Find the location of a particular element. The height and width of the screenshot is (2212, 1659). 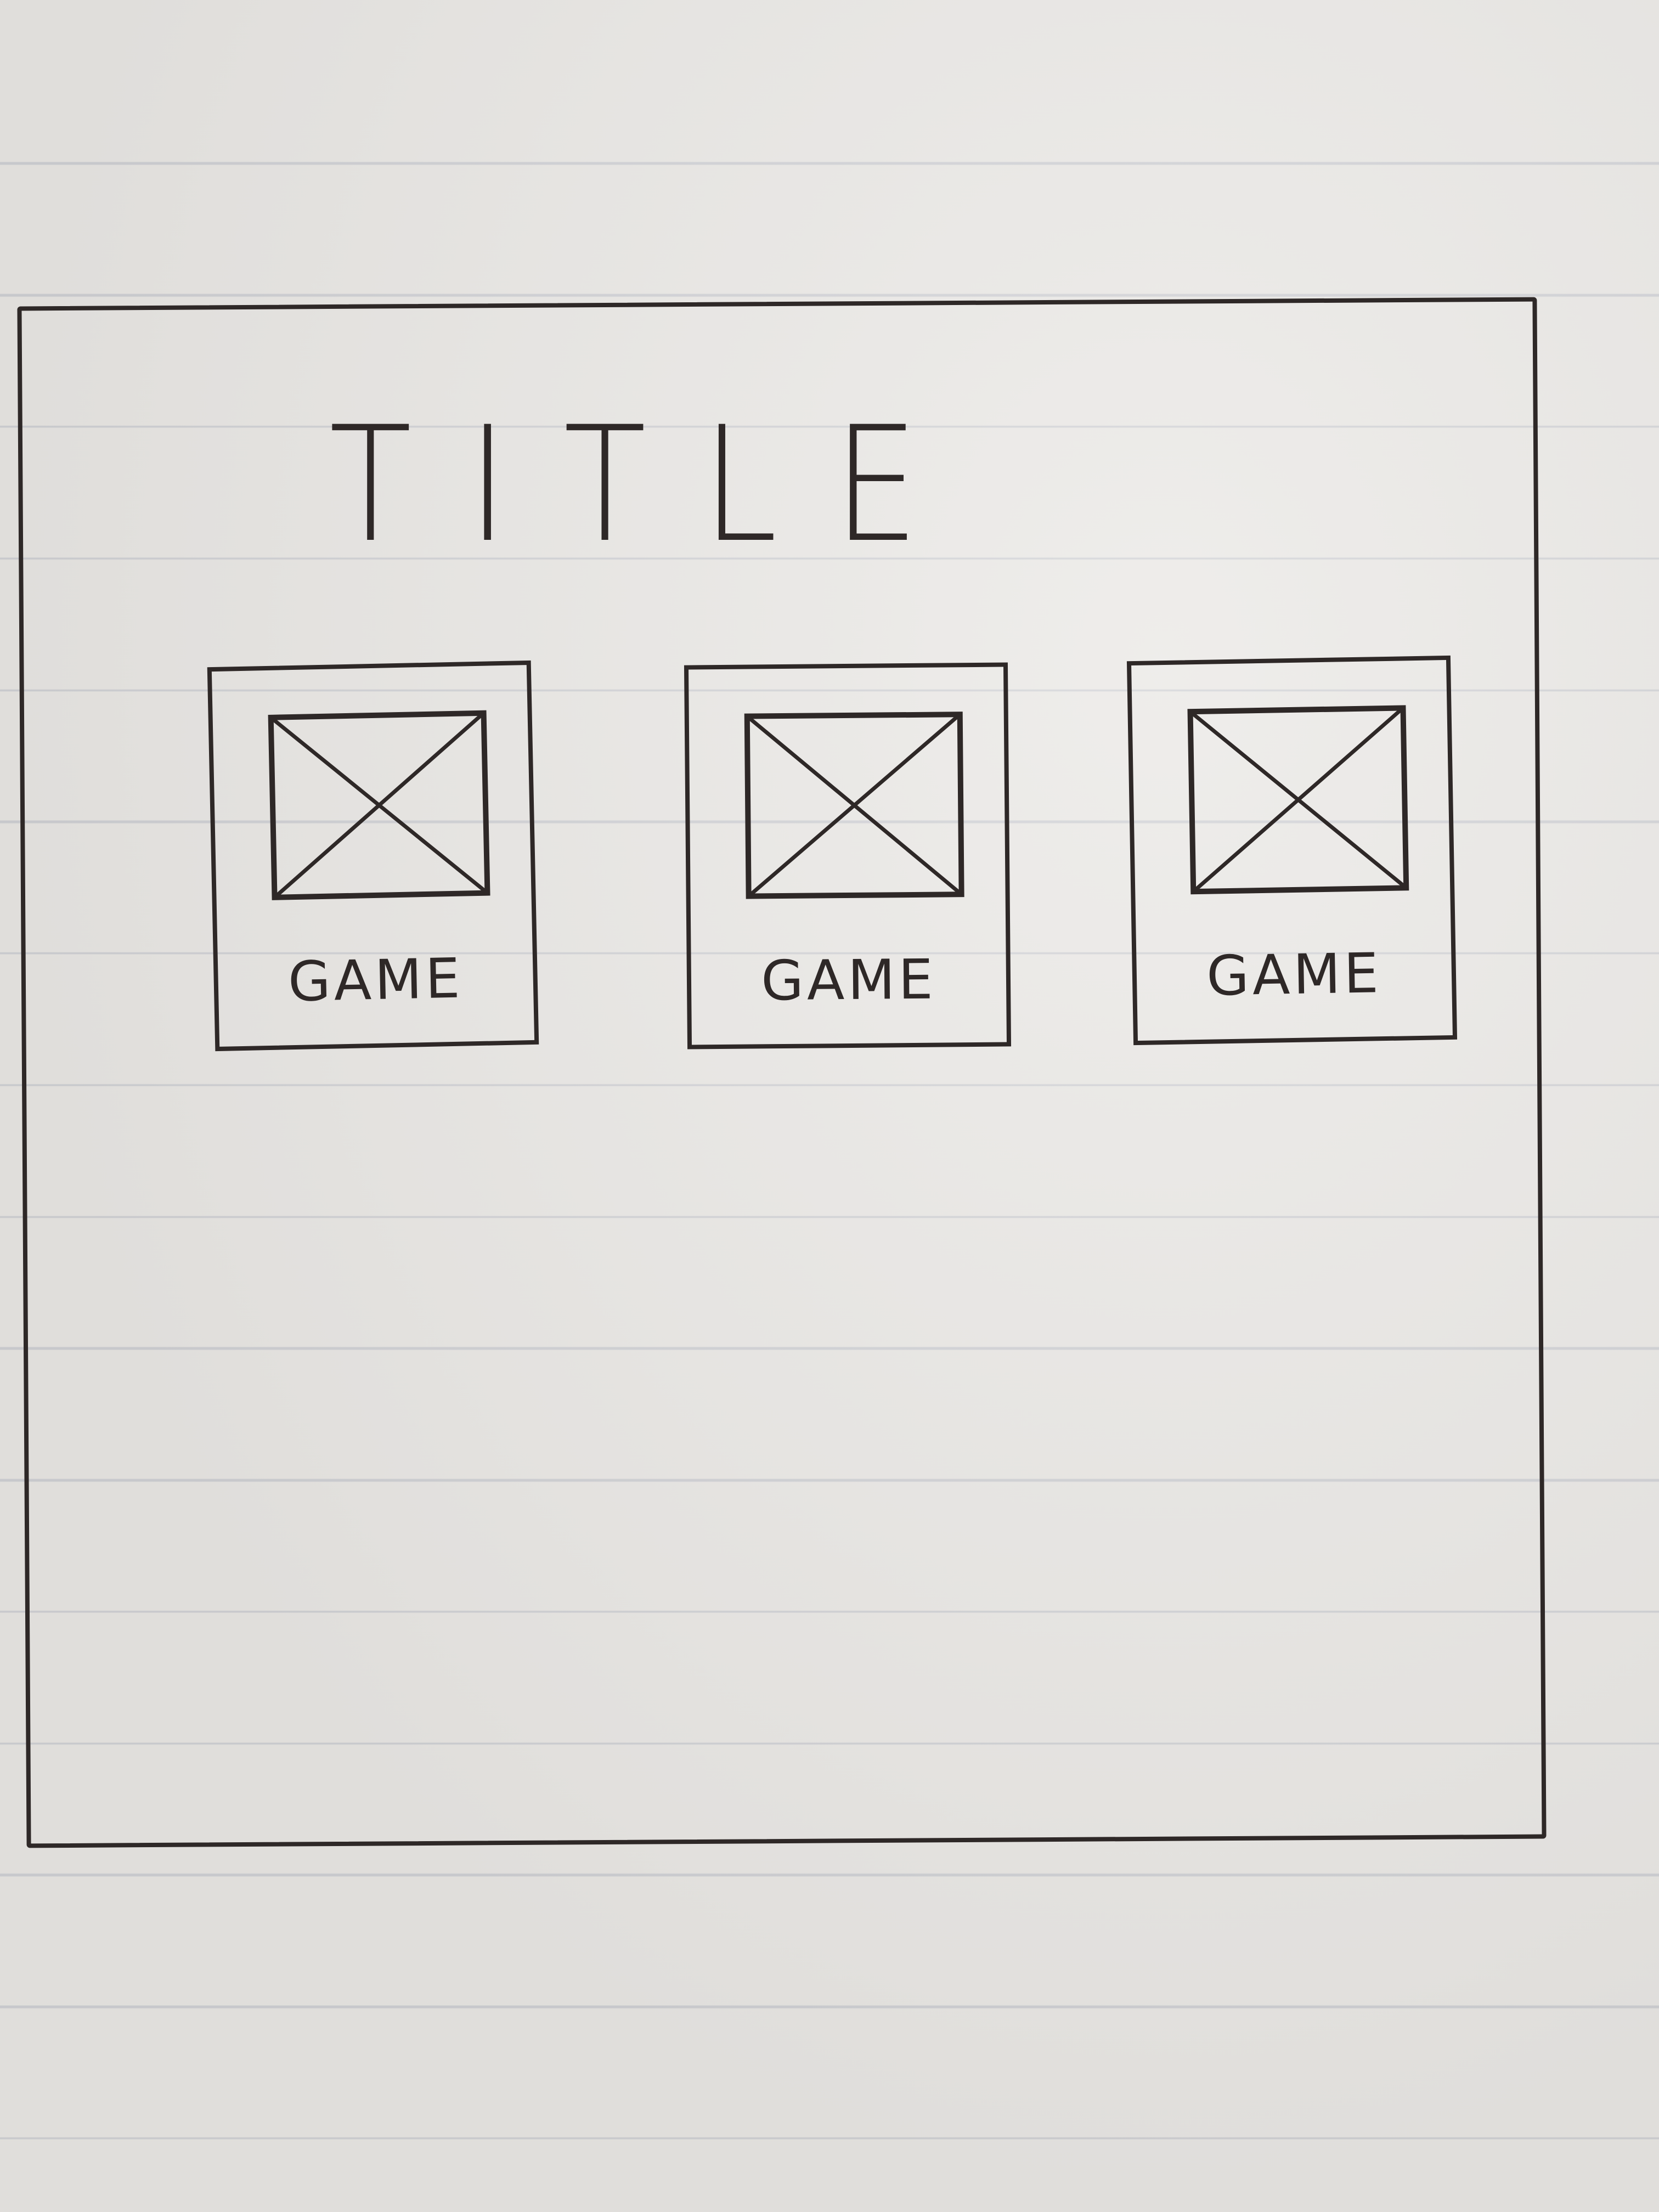

page-title: TITLE is located at coordinates (652, 485).